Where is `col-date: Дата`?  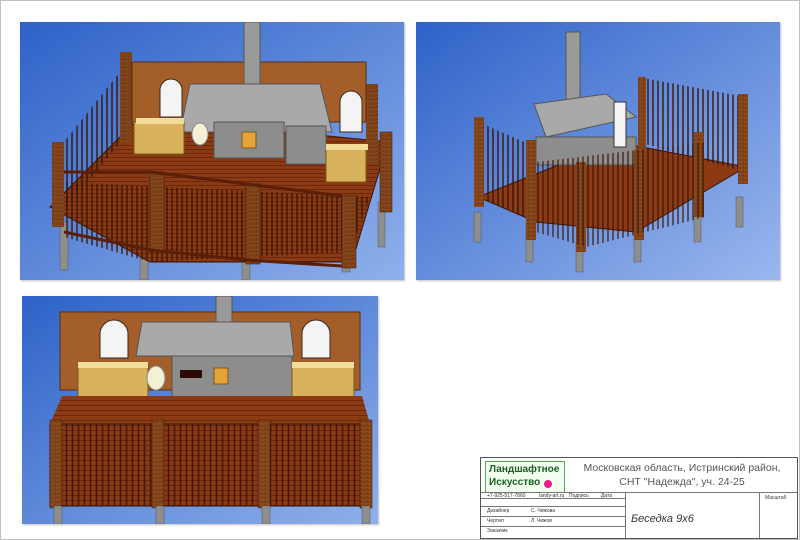 col-date: Дата is located at coordinates (607, 496).